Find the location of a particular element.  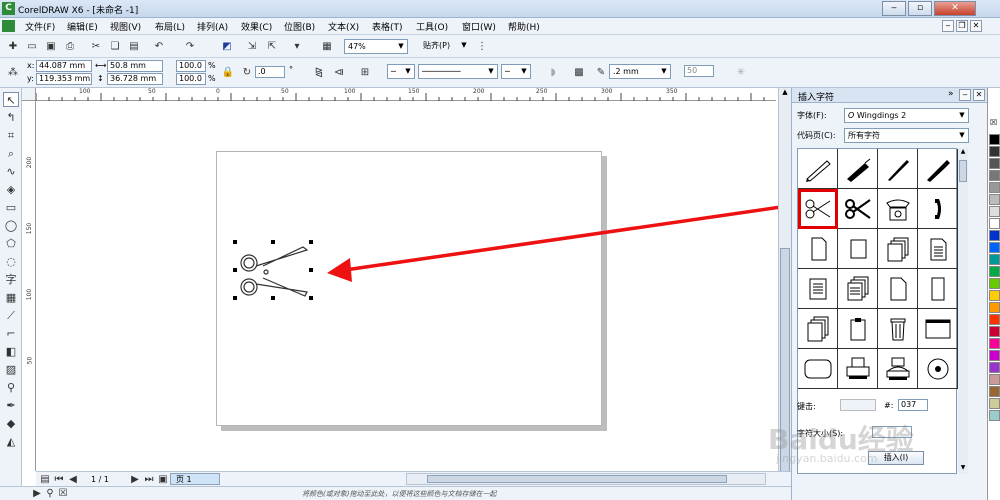

connector-tool-icon: ⌐ is located at coordinates (11, 333).